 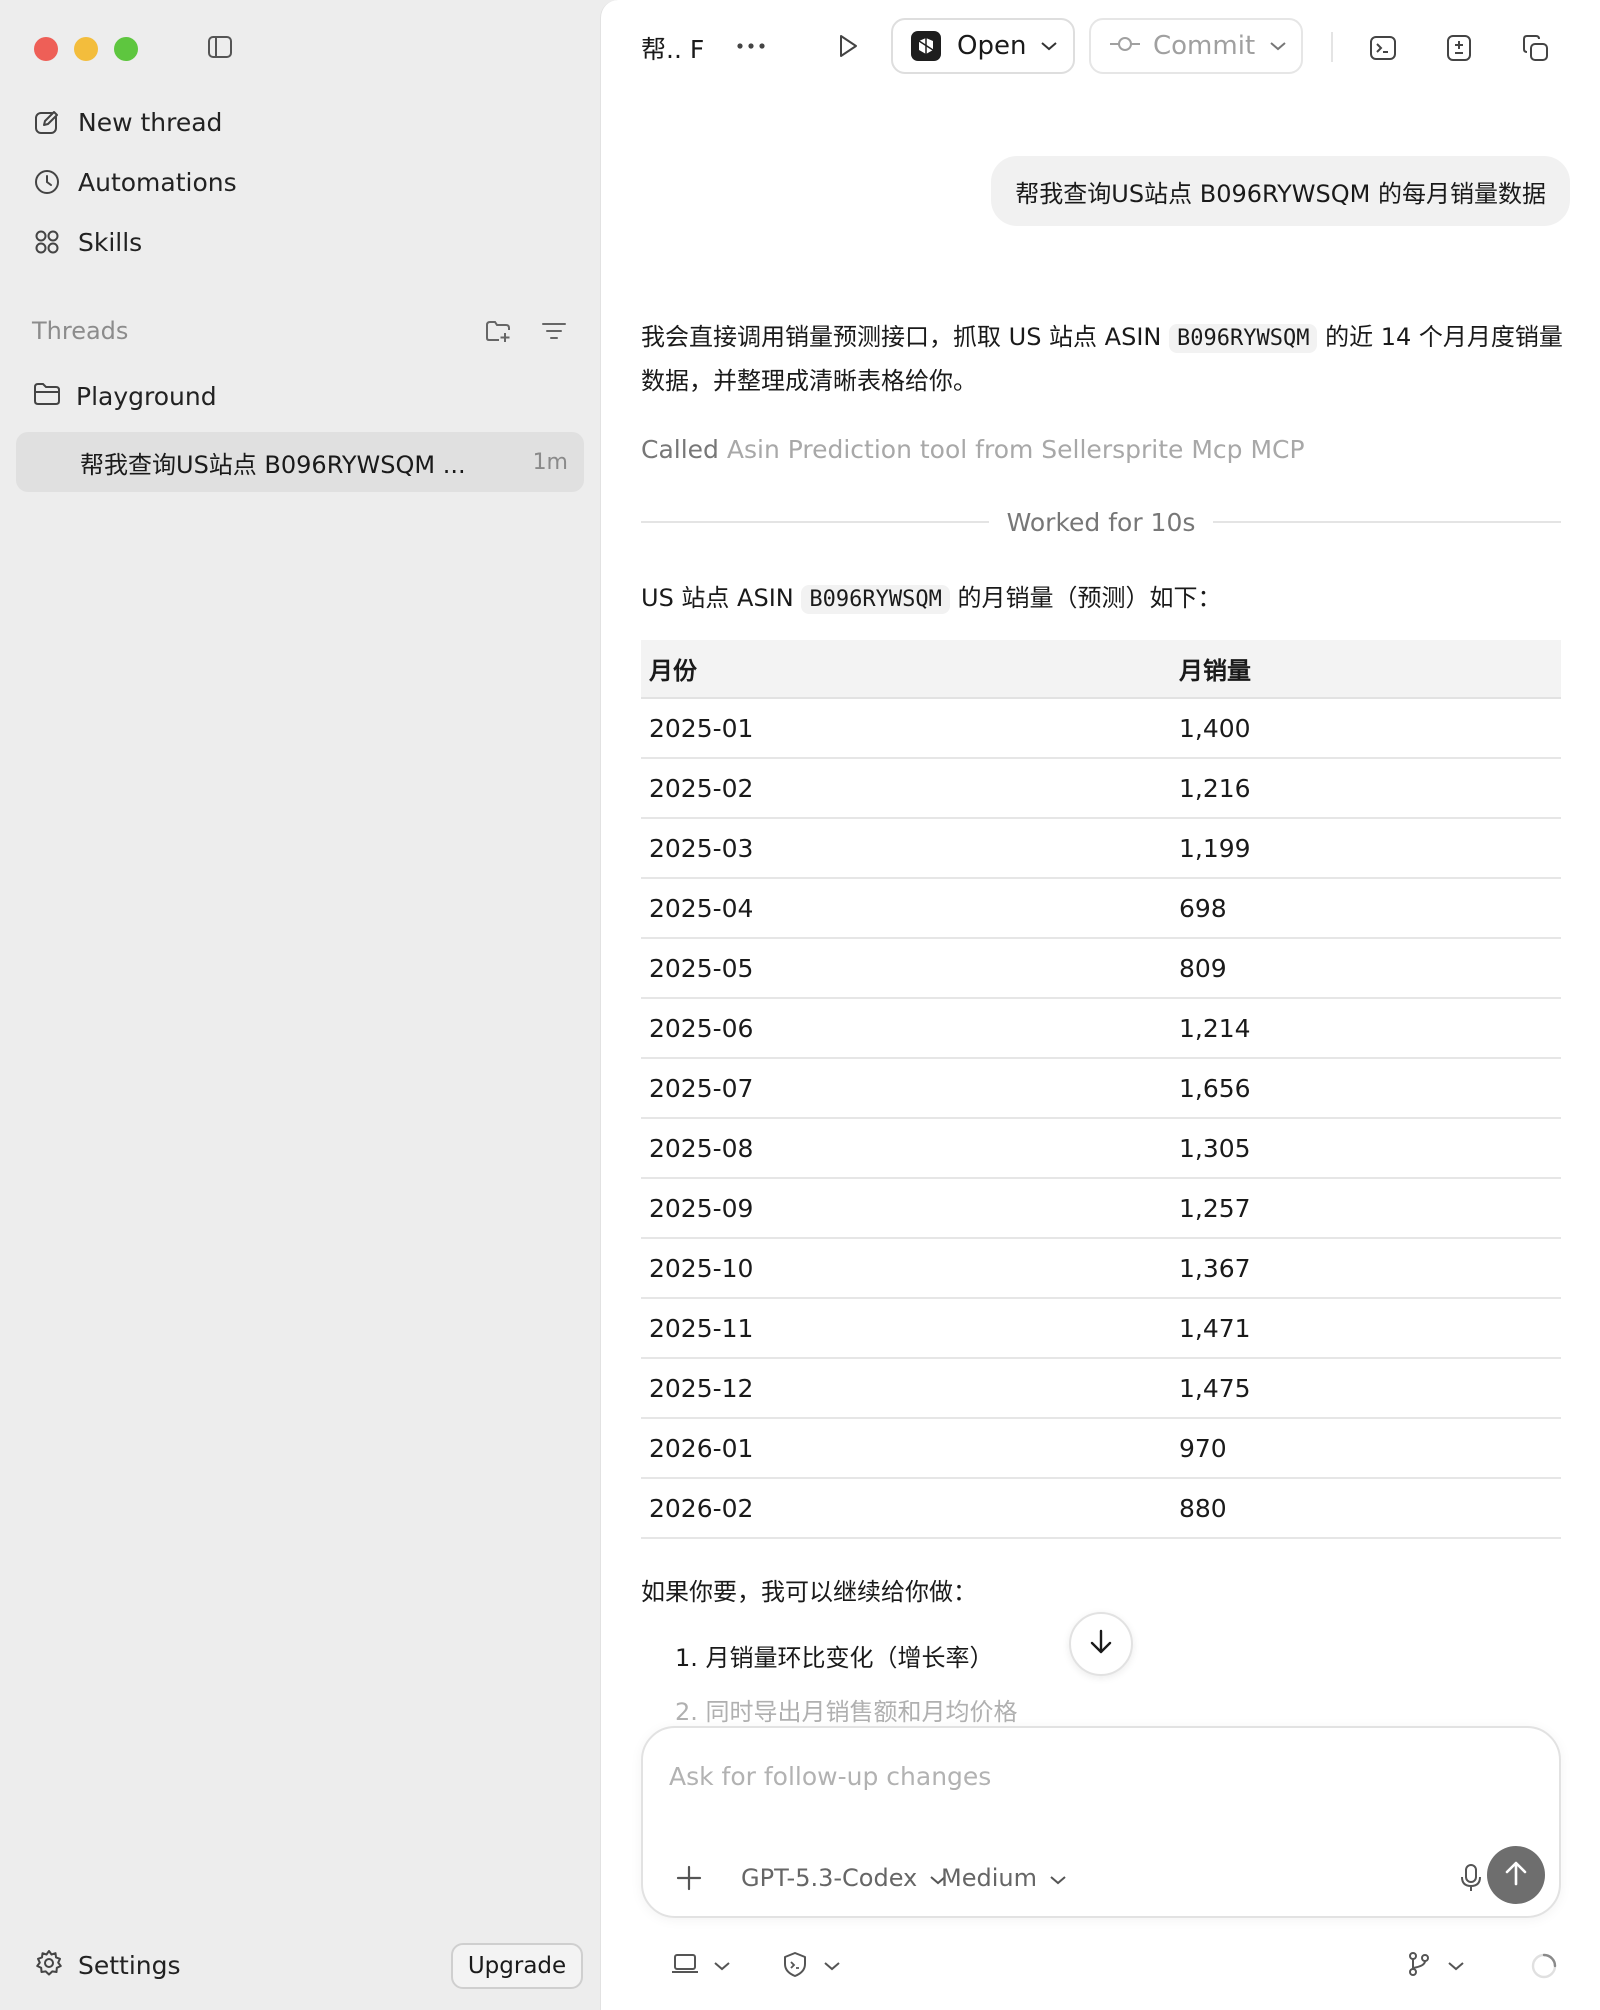 I want to click on effort-select: Medium, so click(x=1004, y=1878).